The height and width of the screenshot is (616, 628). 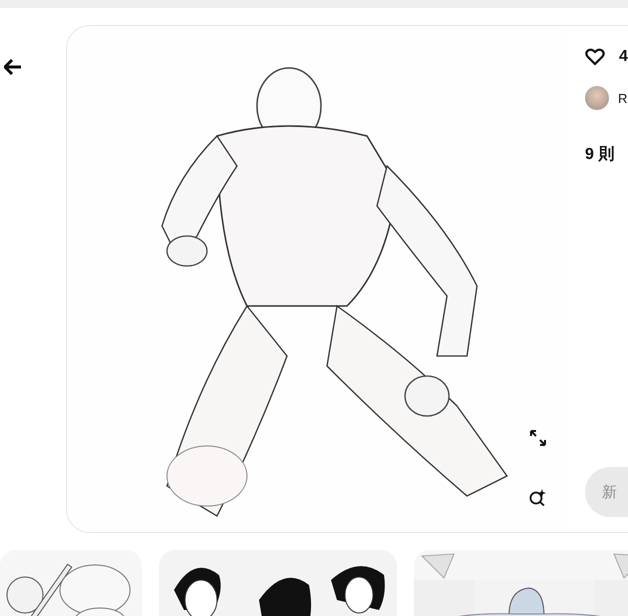 I want to click on back-arrow-icon, so click(x=13, y=67).